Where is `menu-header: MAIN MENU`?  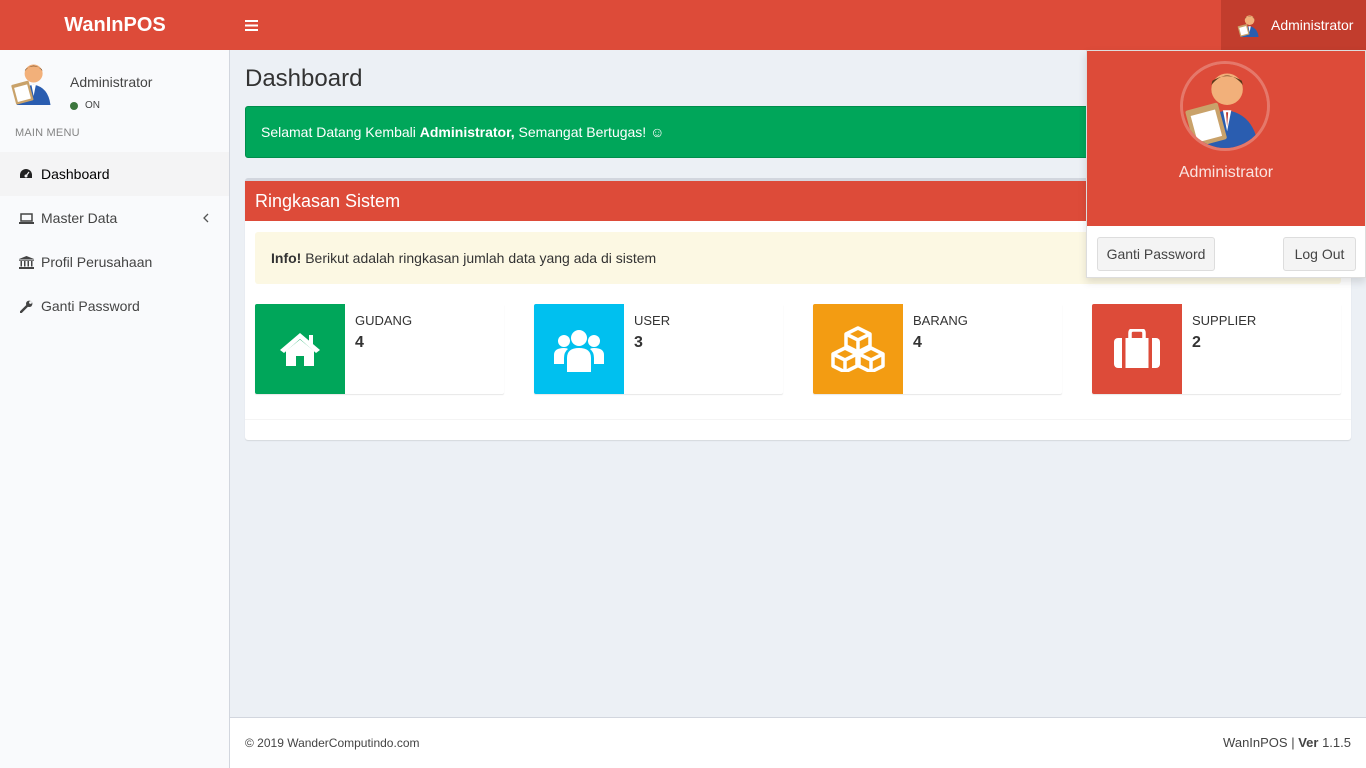 menu-header: MAIN MENU is located at coordinates (47, 133).